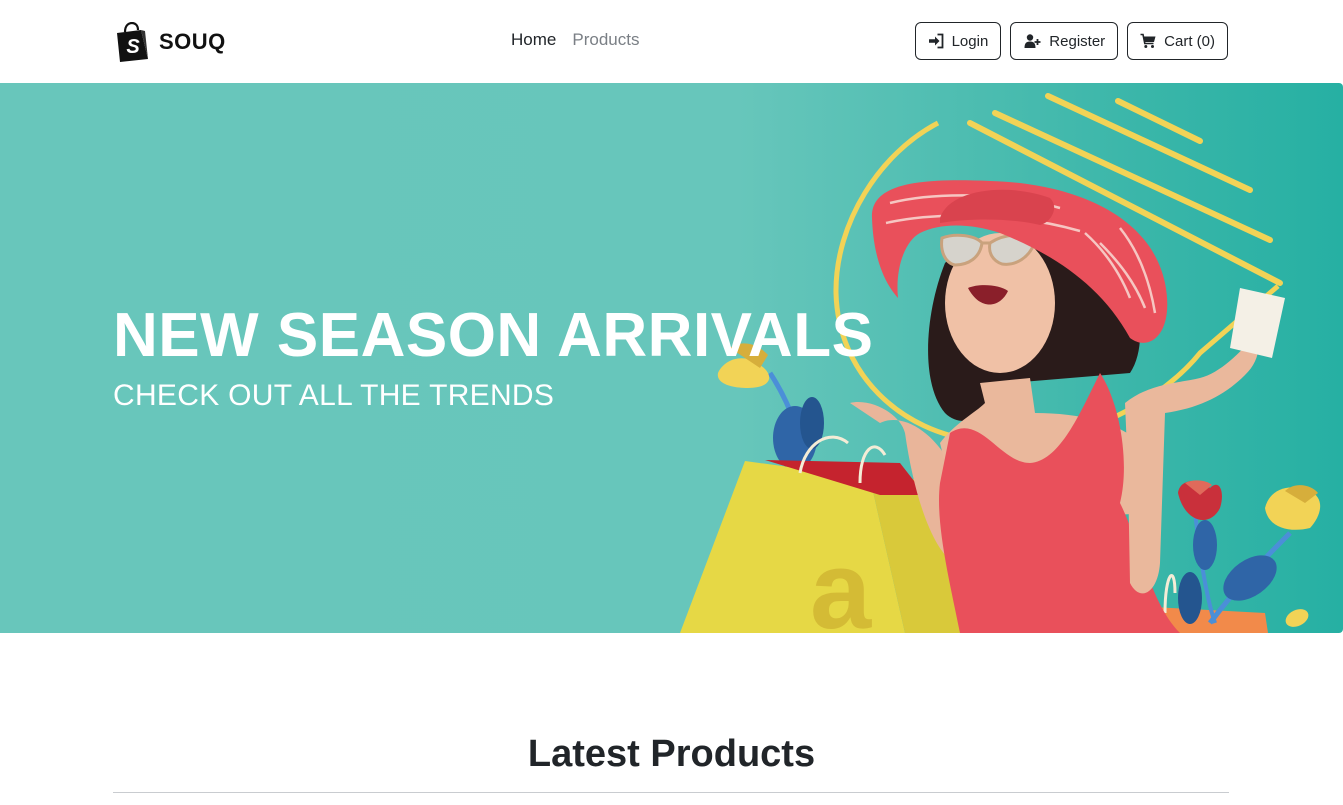 The width and height of the screenshot is (1343, 805). Describe the element at coordinates (671, 792) in the screenshot. I see `section-divider` at that location.